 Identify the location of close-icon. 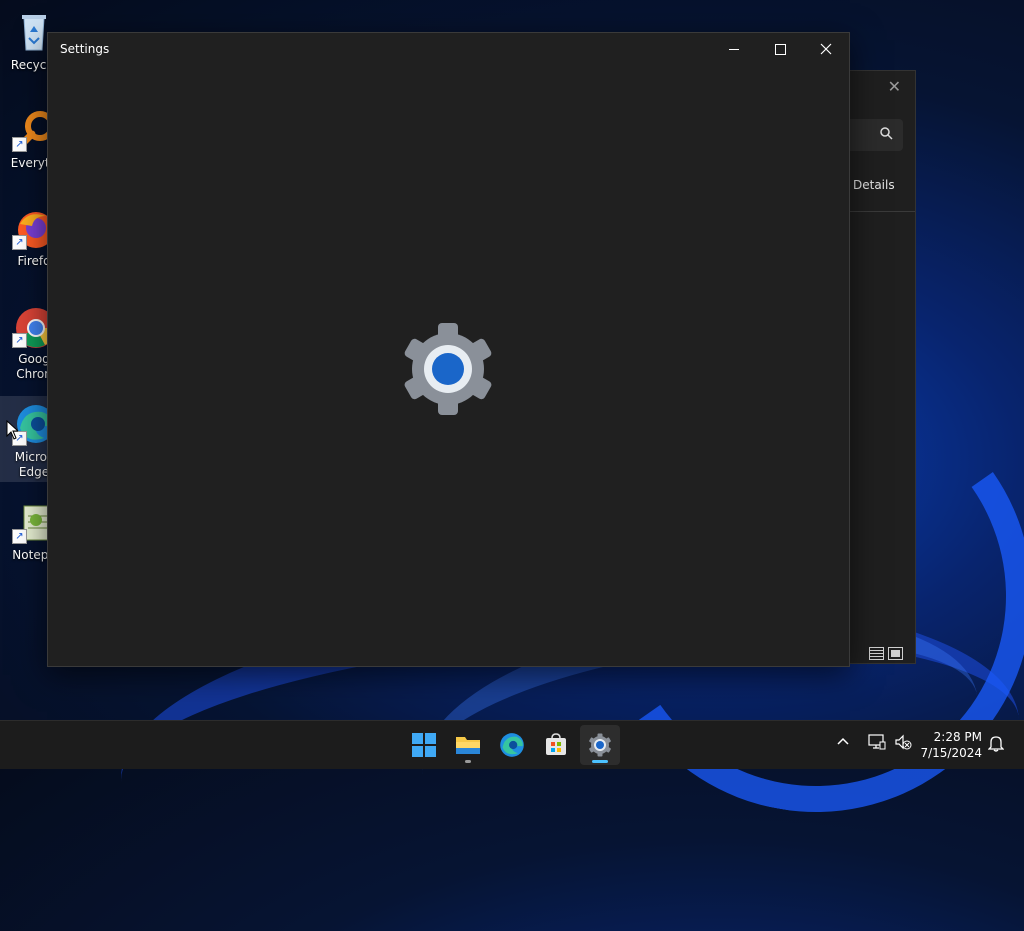
(826, 49).